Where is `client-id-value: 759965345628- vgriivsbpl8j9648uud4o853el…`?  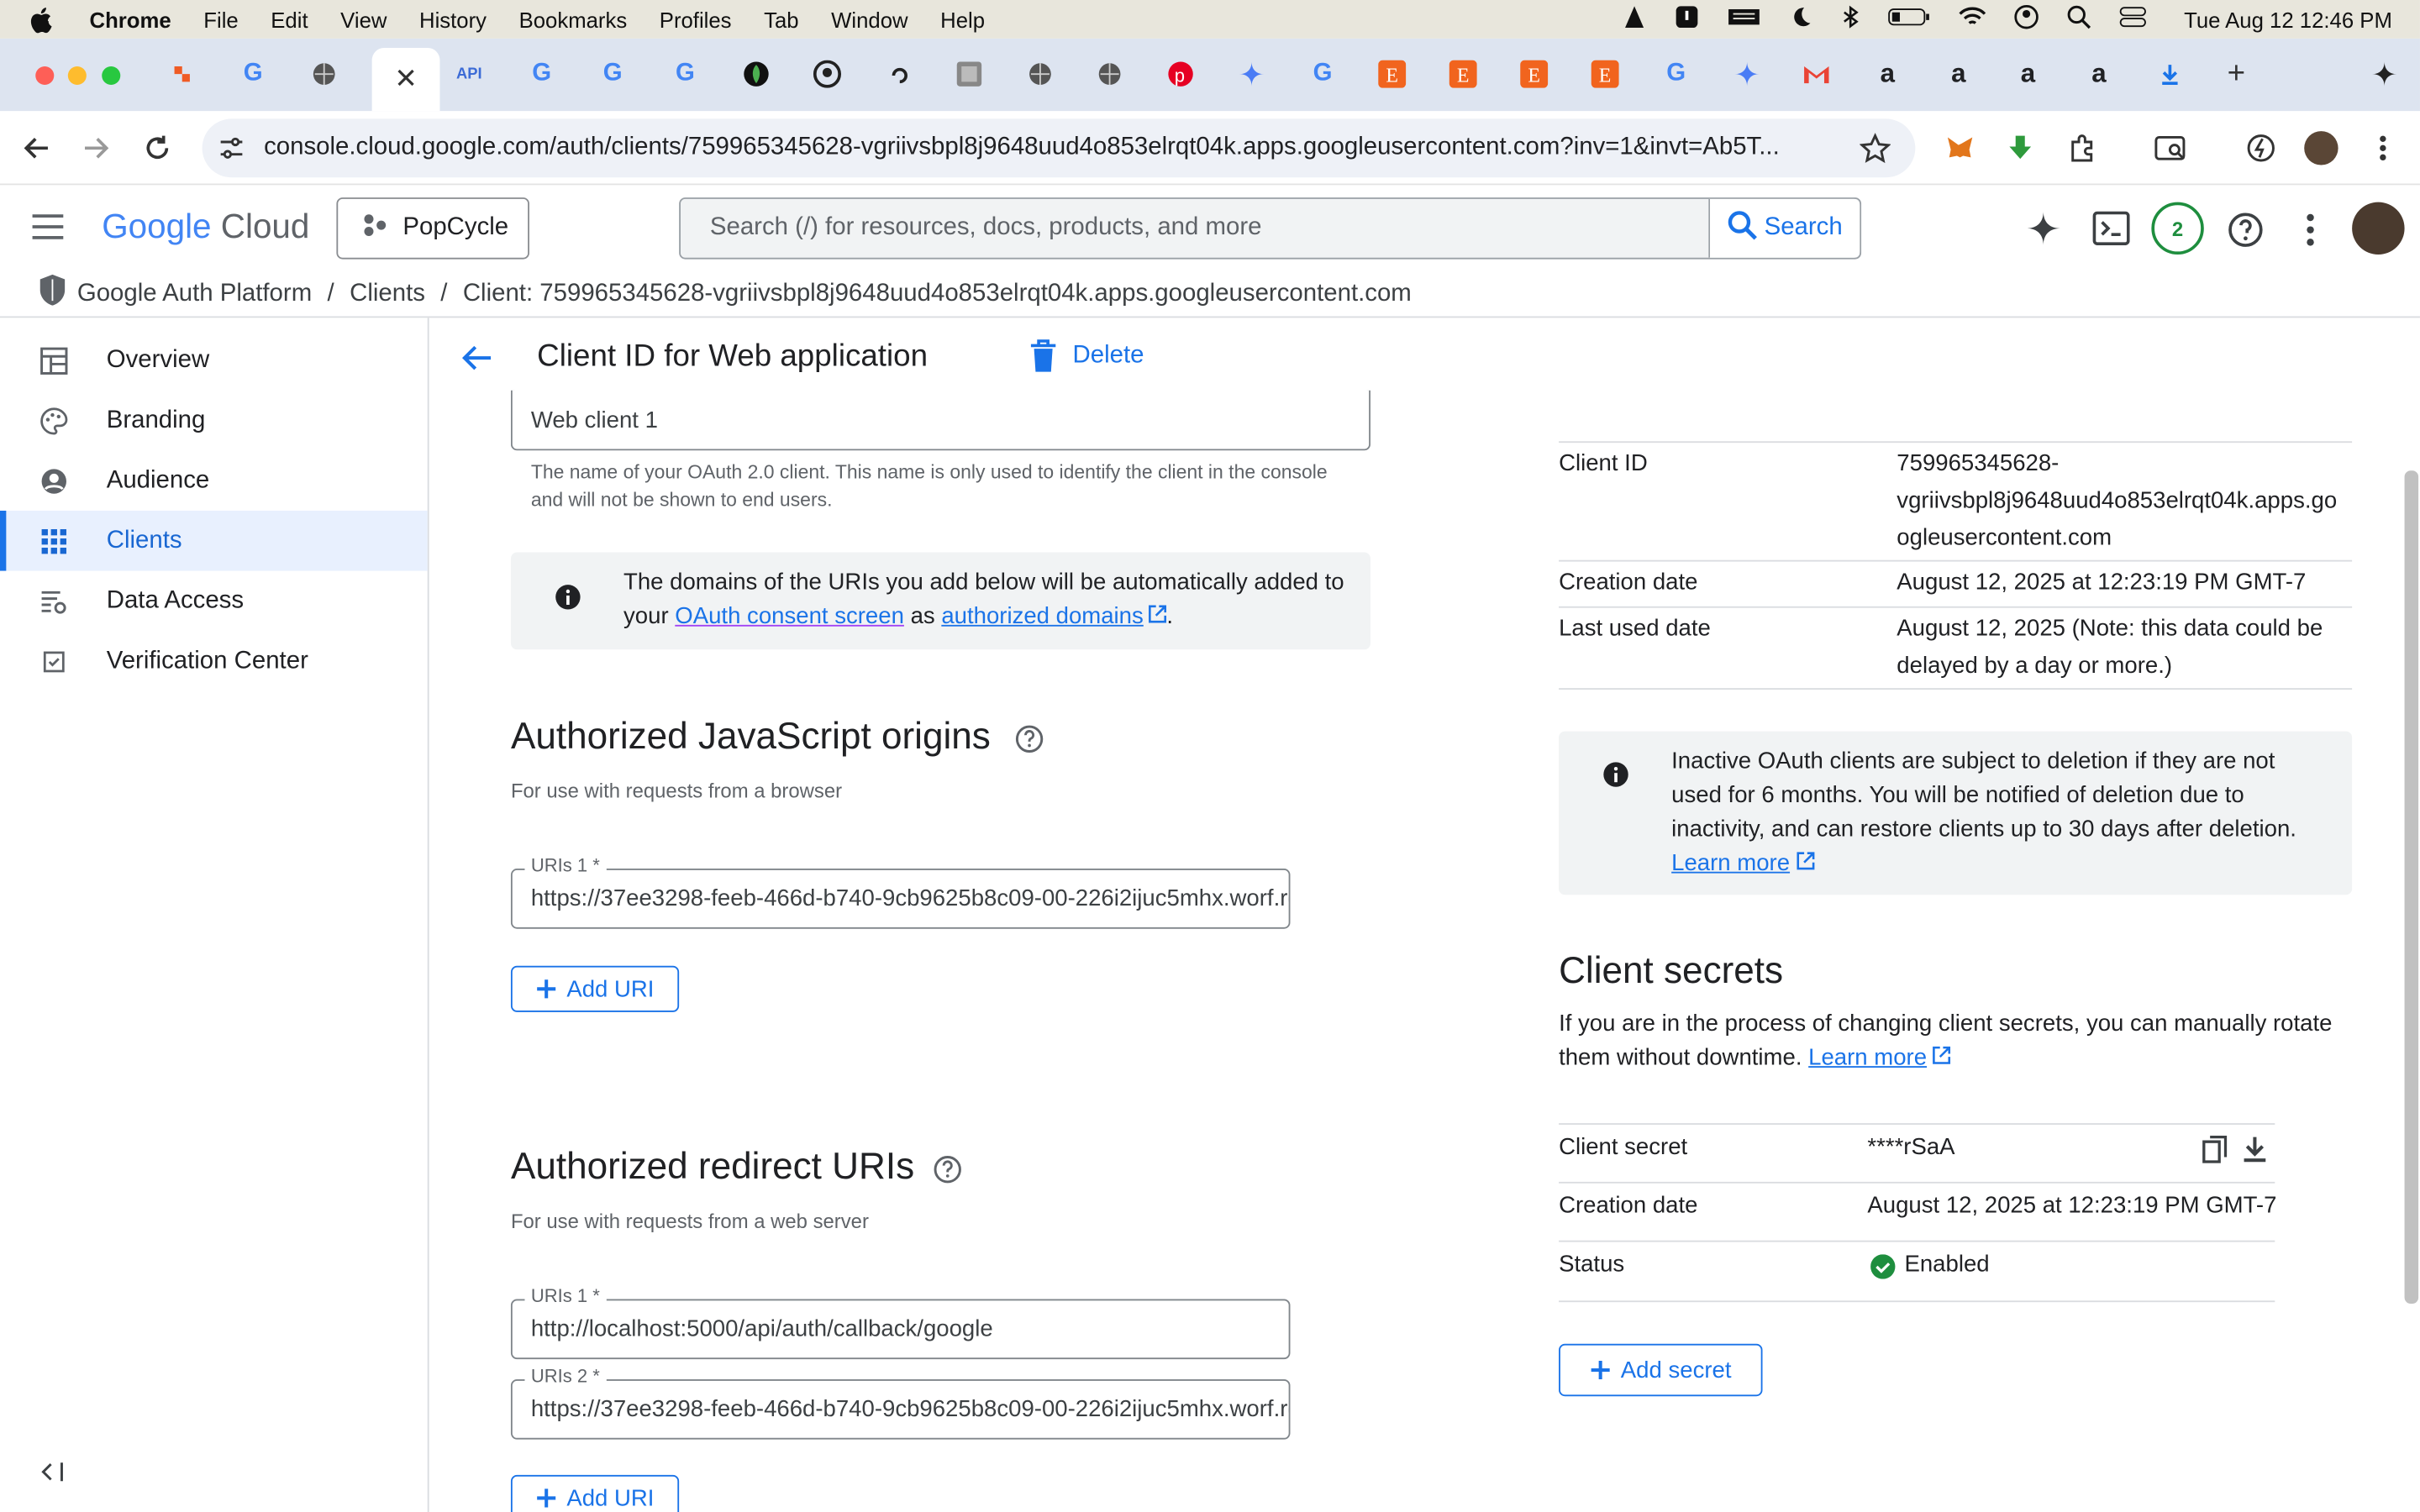 client-id-value: 759965345628- vgriivsbpl8j9648uud4o853el… is located at coordinates (2128, 501).